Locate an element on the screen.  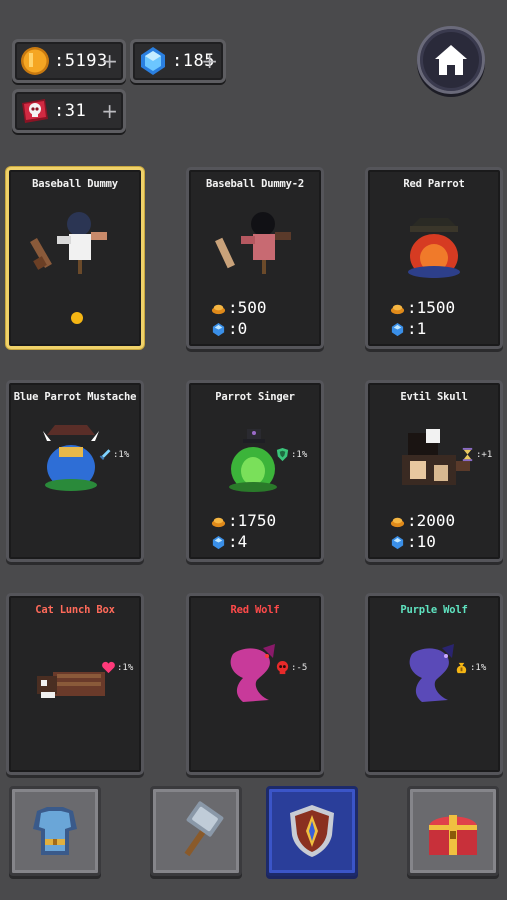
gold-cost: :500 is located at coordinates (239, 308).